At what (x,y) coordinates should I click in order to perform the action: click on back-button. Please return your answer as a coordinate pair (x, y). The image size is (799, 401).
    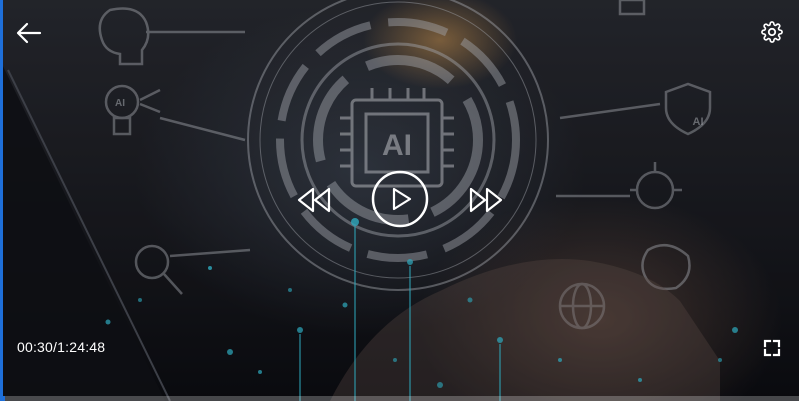
    Looking at the image, I should click on (29, 33).